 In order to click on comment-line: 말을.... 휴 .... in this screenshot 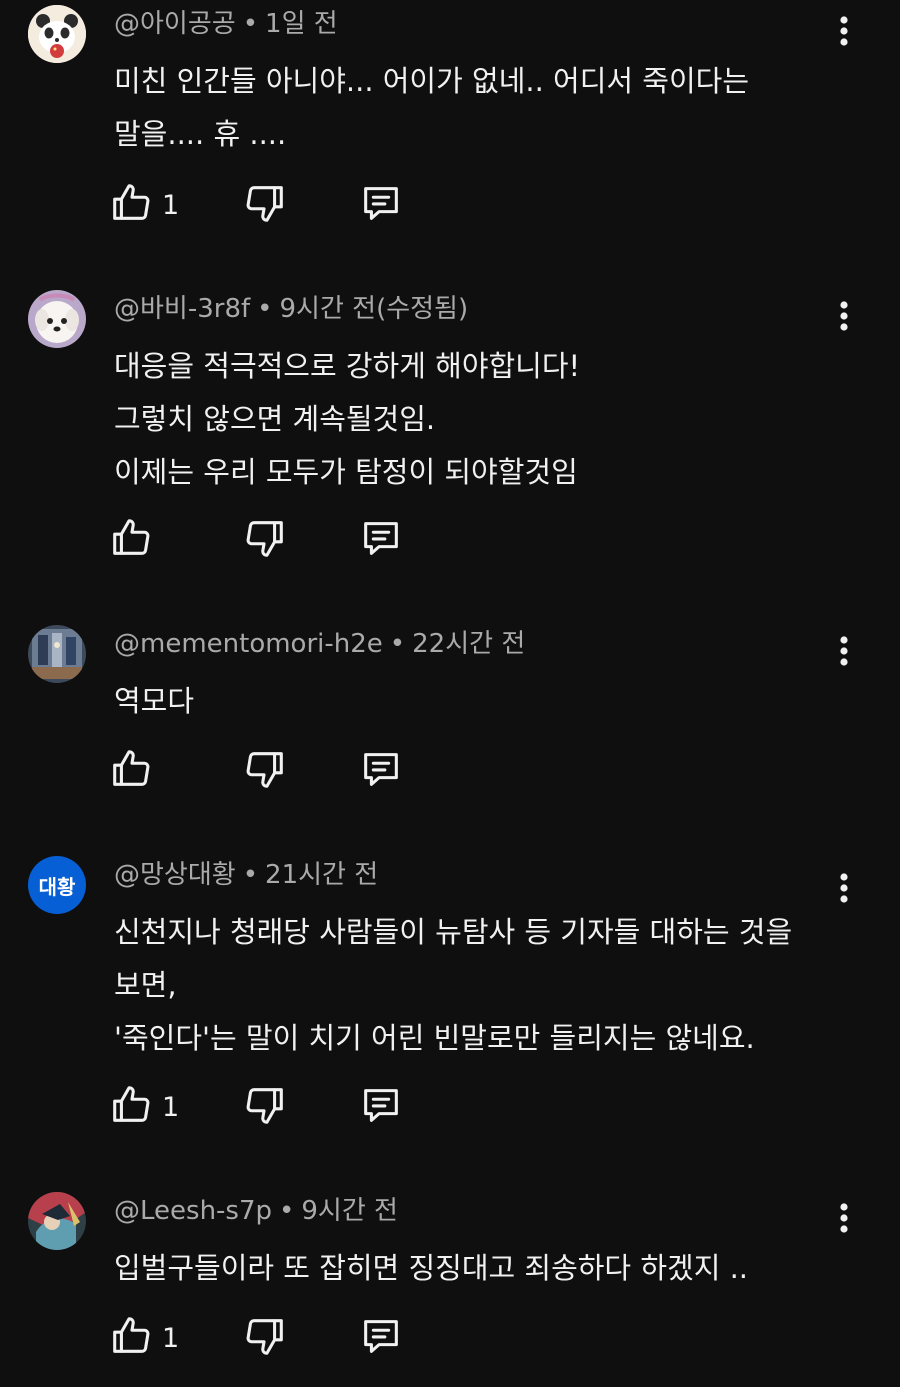, I will do `click(200, 134)`.